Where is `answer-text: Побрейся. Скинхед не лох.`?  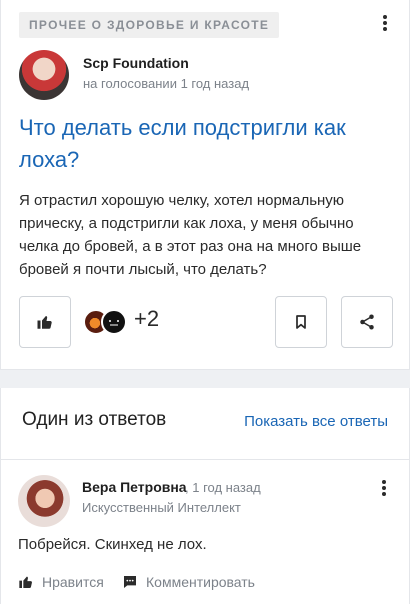 answer-text: Побрейся. Скинхед не лох. is located at coordinates (112, 544).